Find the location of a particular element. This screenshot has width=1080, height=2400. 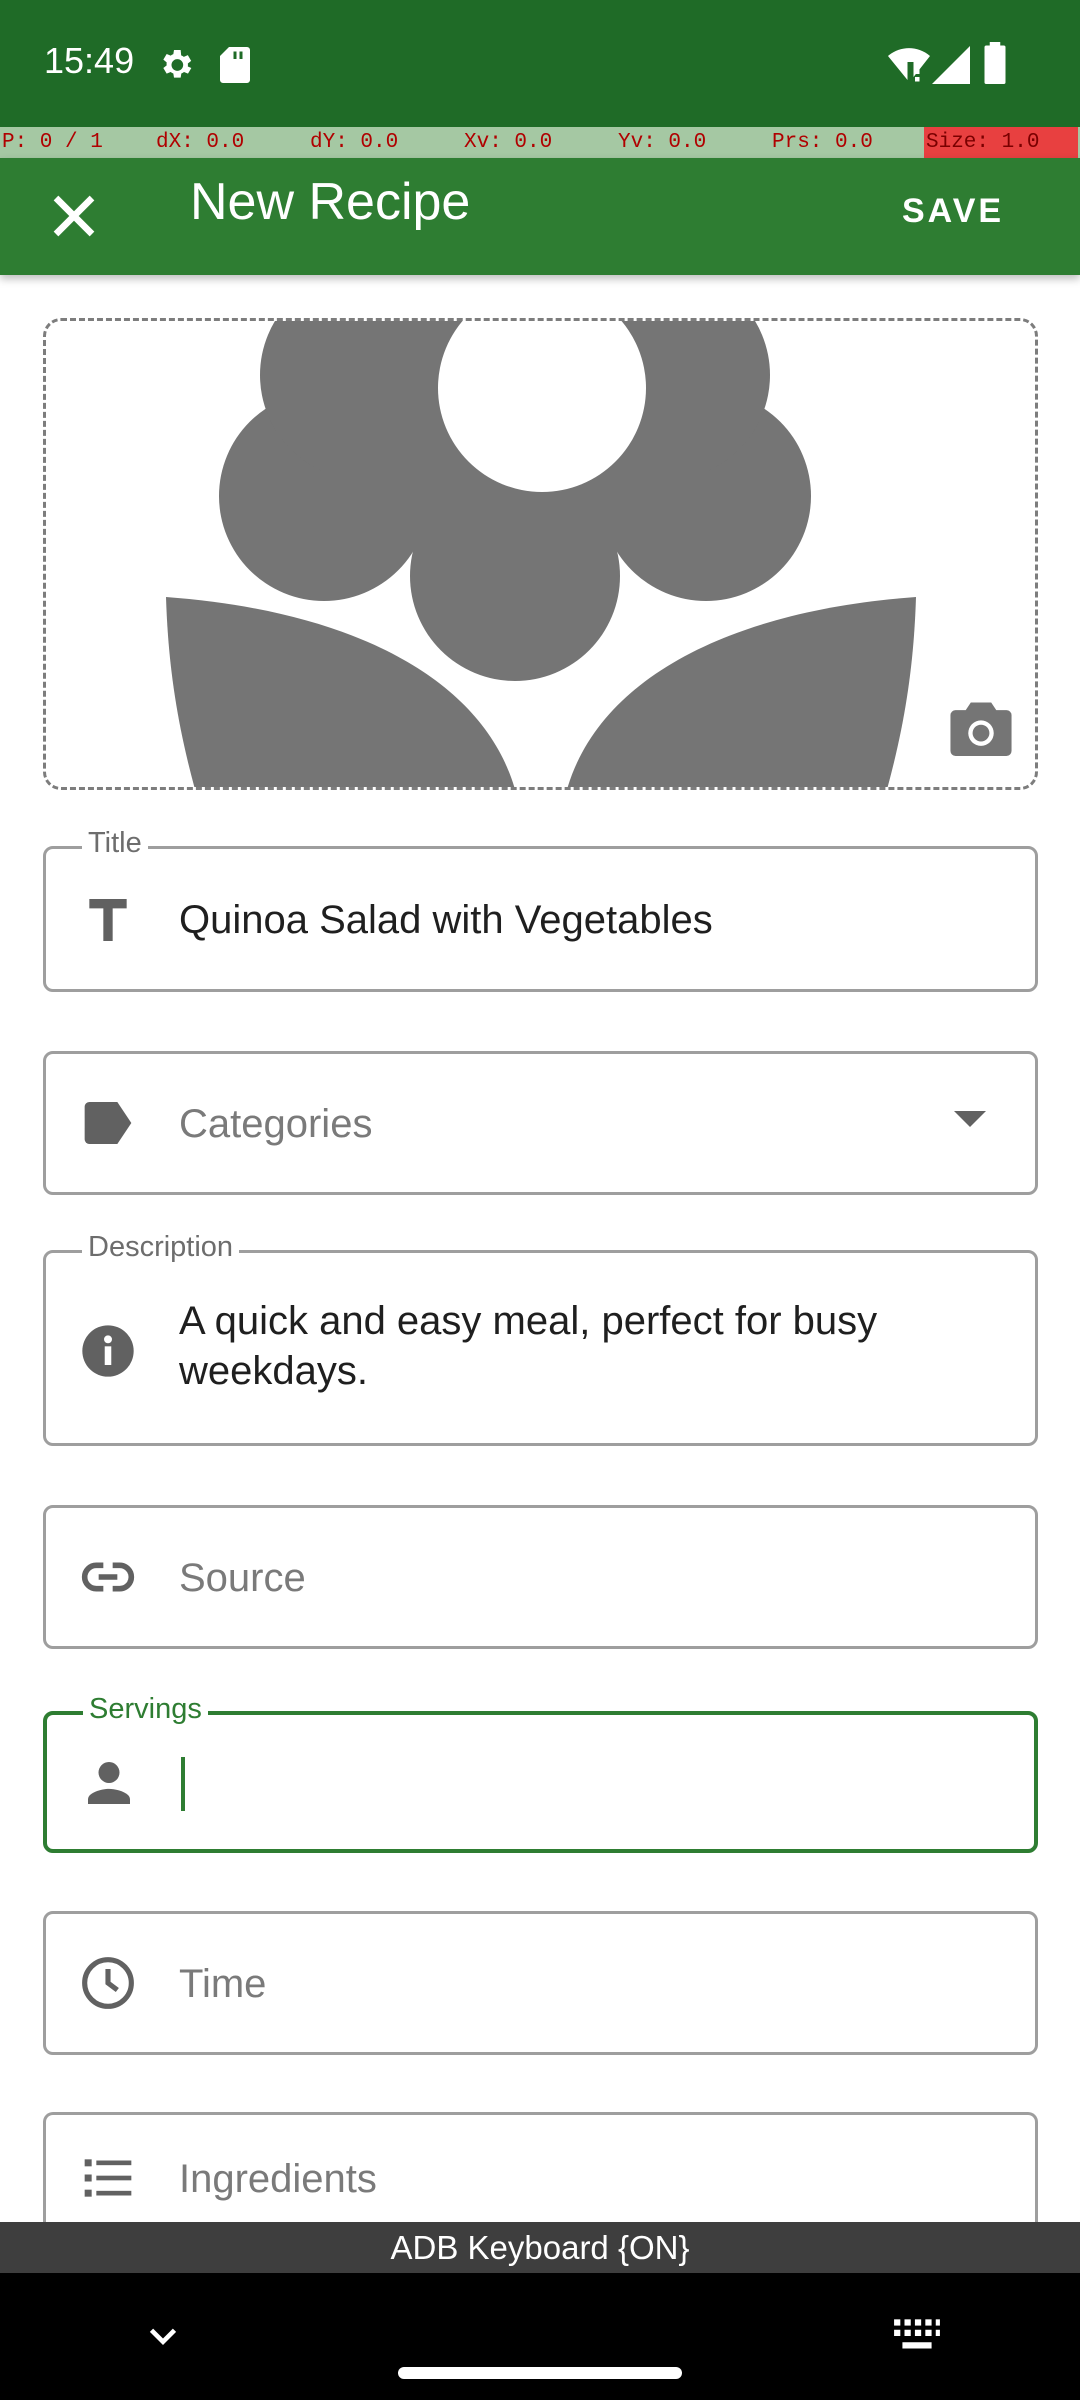

settings-icon is located at coordinates (177, 64).